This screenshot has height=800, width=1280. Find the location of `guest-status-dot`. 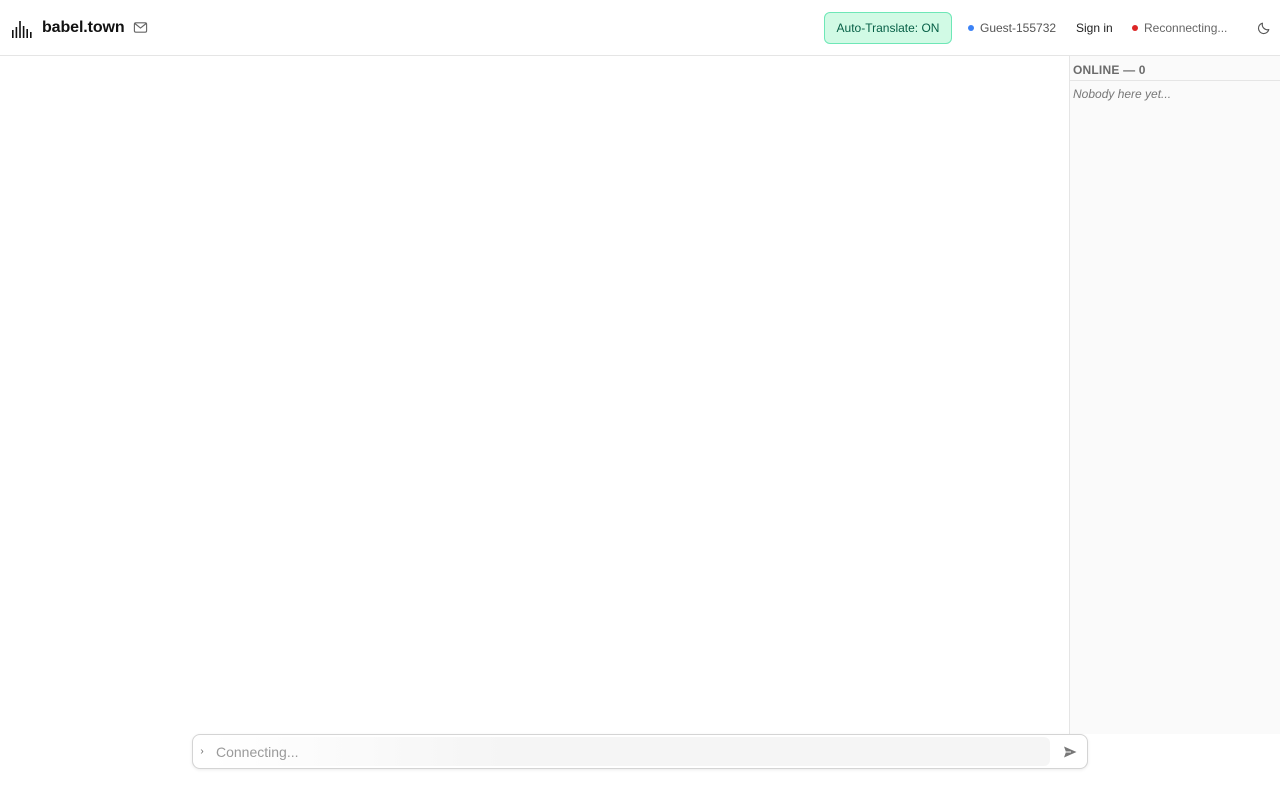

guest-status-dot is located at coordinates (971, 28).